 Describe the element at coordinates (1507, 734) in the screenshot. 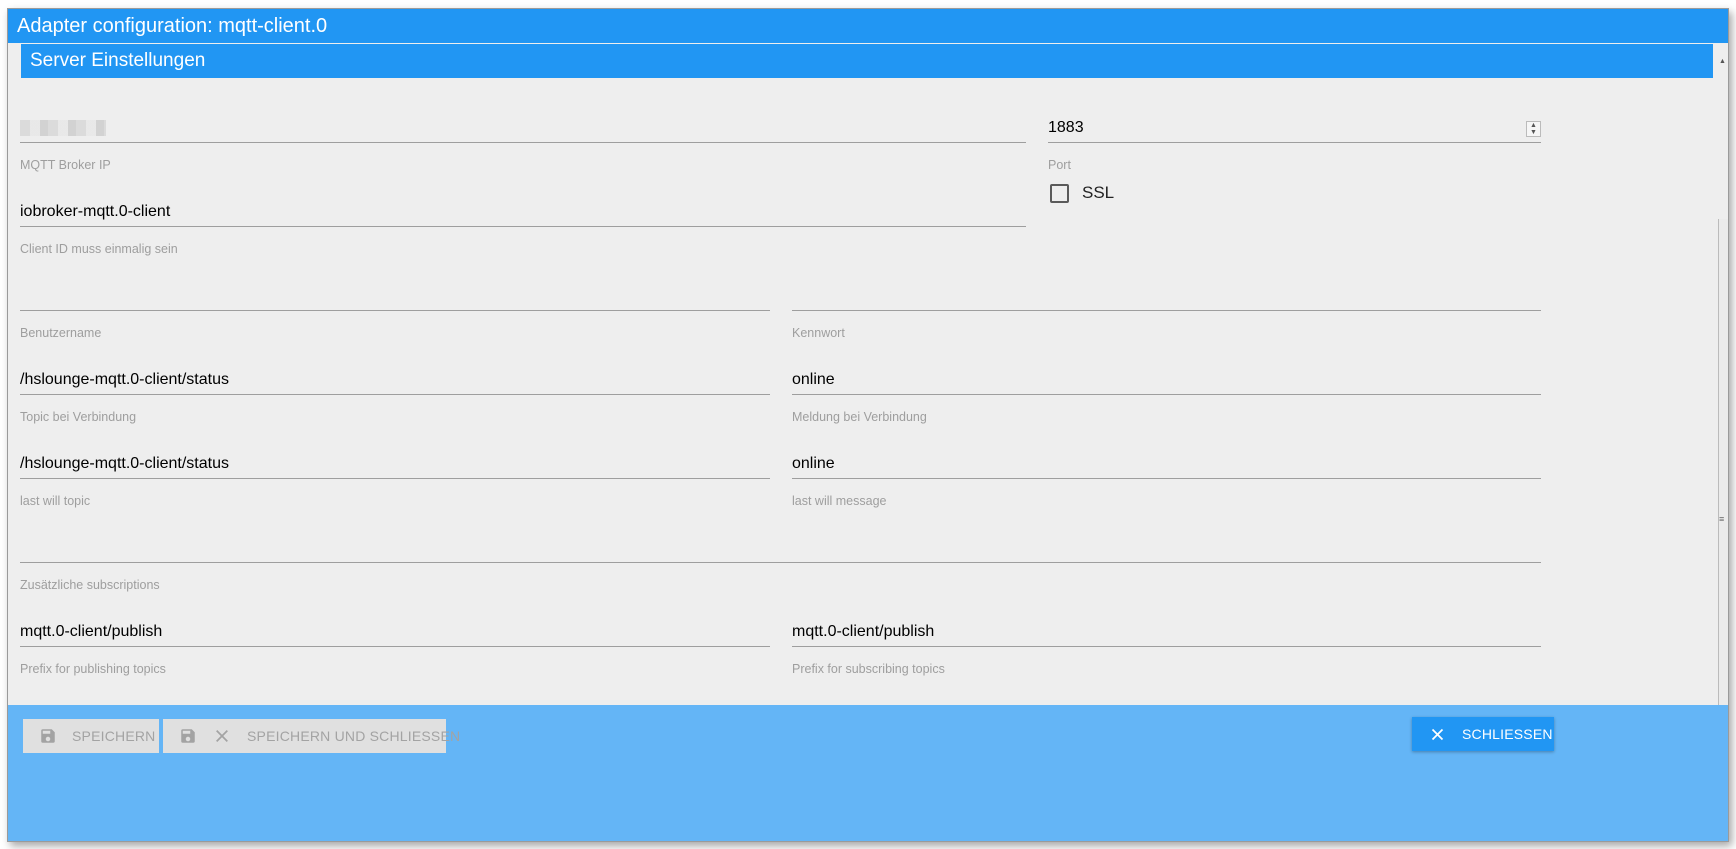

I see `close-button-label: SCHLIESSEN` at that location.